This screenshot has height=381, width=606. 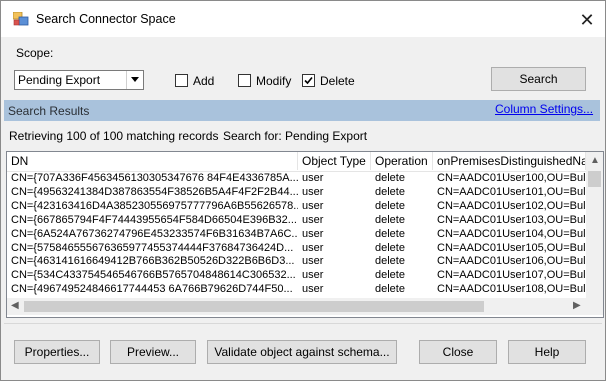 I want to click on cell-onprem-dn: CN=AADC01User105,OU=Bulk, so click(x=511, y=247).